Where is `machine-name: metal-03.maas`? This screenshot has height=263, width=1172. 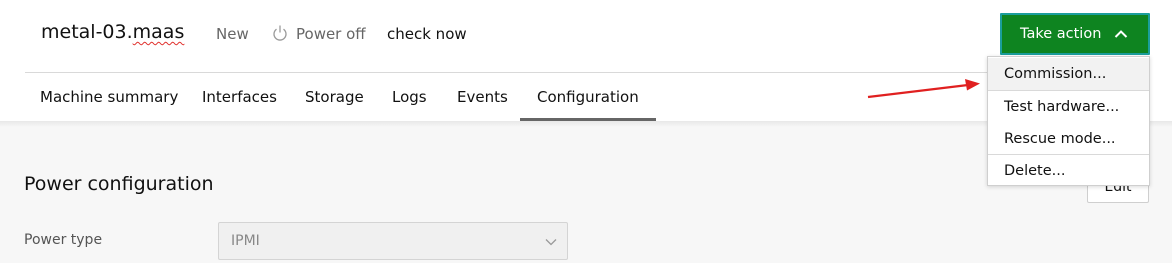
machine-name: metal-03.maas is located at coordinates (112, 32).